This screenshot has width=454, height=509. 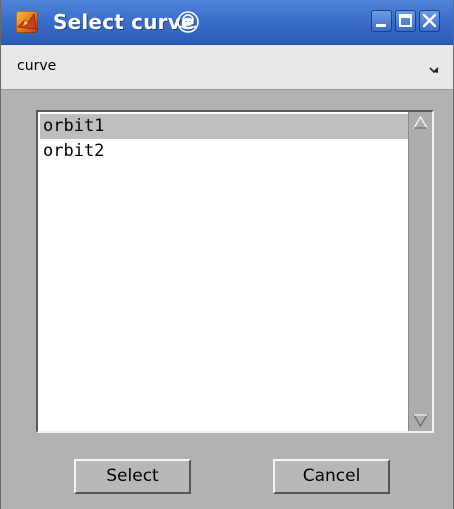 What do you see at coordinates (27, 22) in the screenshot?
I see `matlab-logo-icon` at bounding box center [27, 22].